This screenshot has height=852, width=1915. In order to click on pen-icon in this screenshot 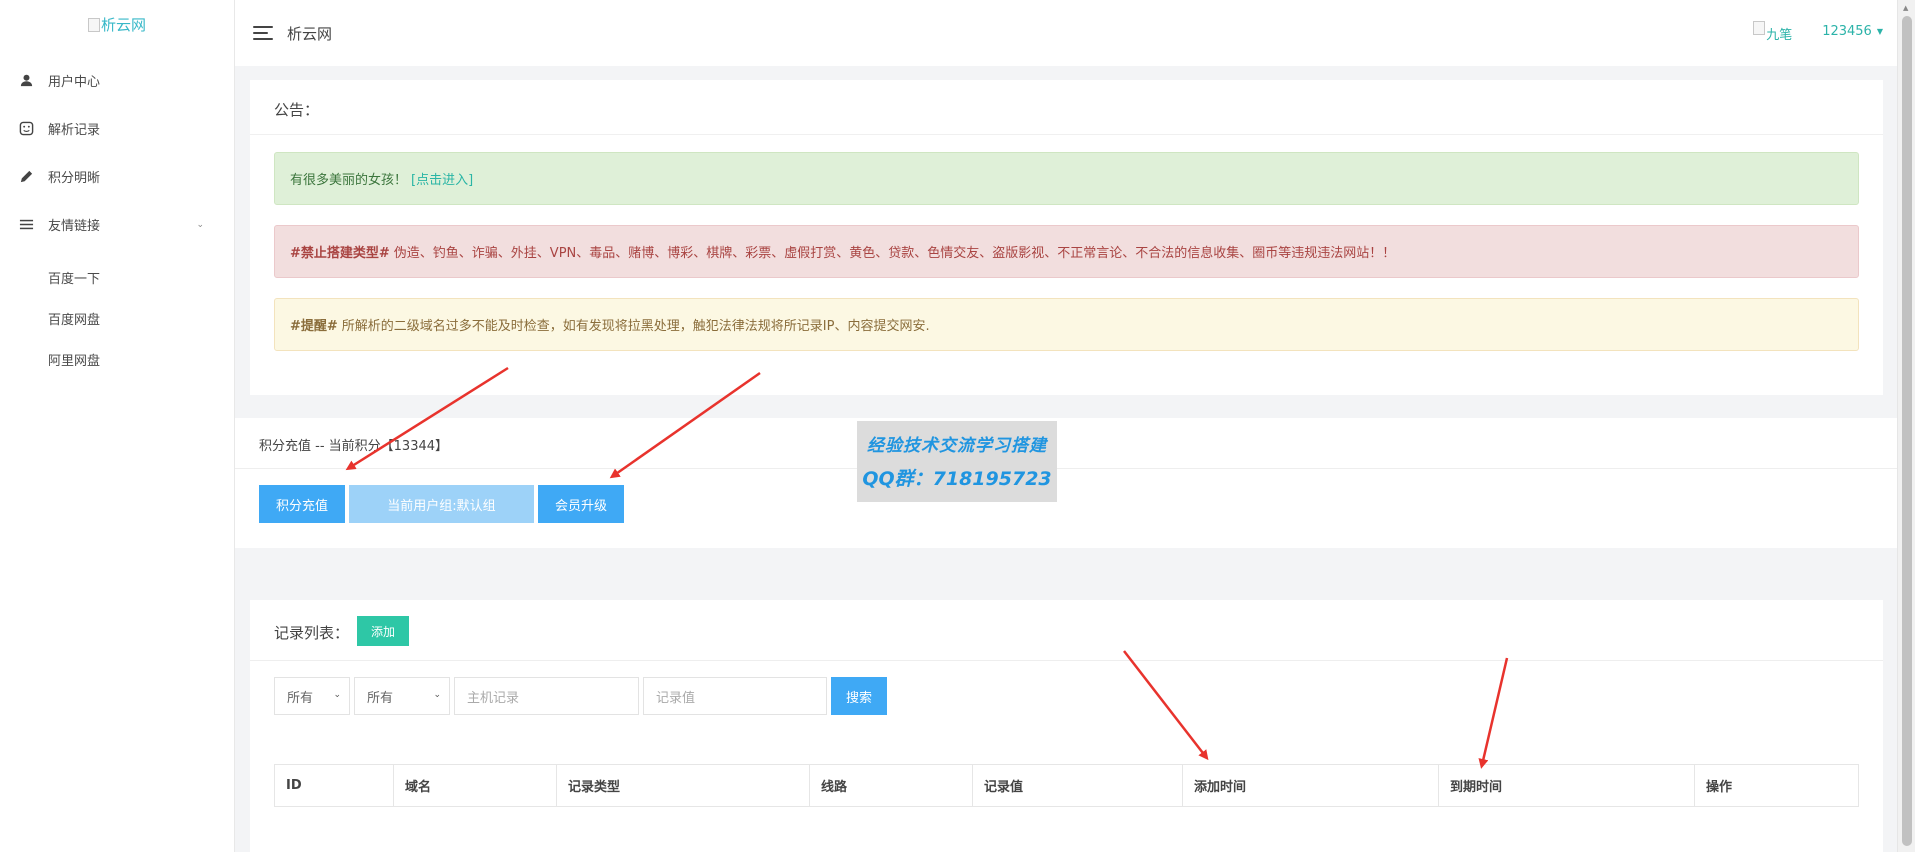, I will do `click(26, 176)`.